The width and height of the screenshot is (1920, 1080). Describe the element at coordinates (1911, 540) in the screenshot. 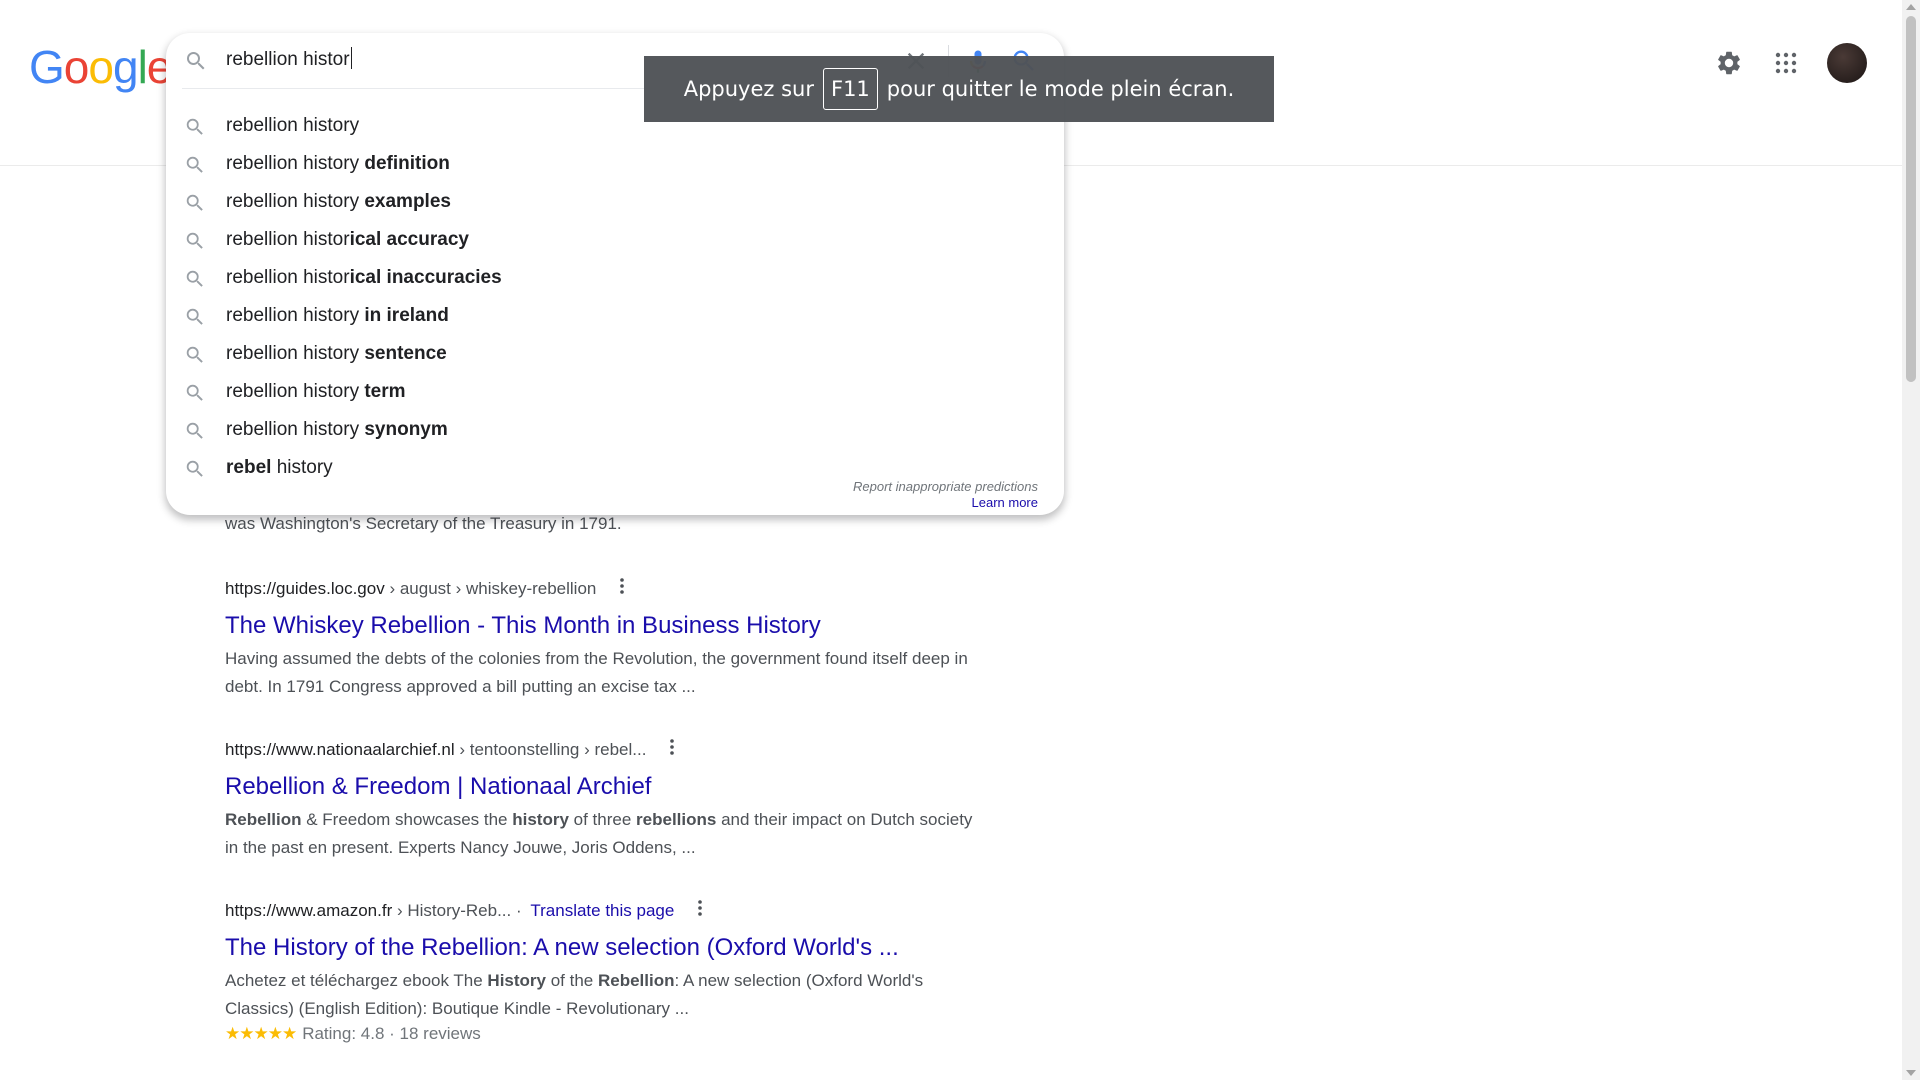

I see `scrollbar` at that location.